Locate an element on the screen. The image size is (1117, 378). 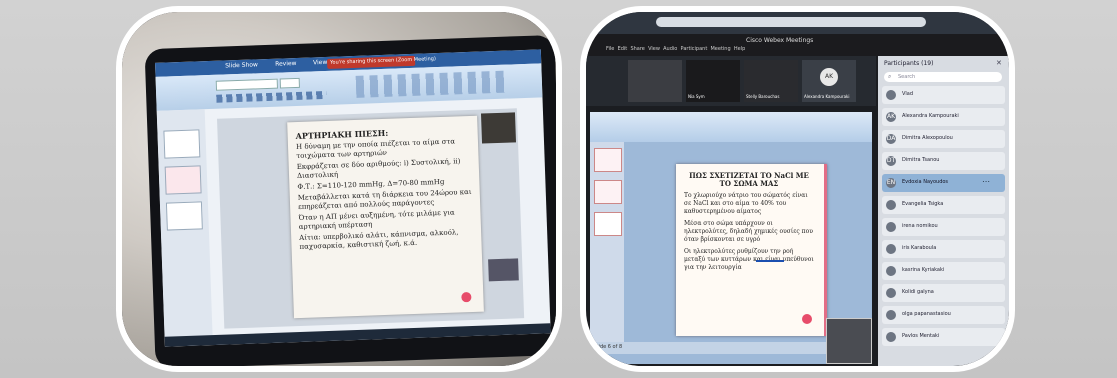
participant-row-selected: EN Evdoxia Nayoudos ⋯ is located at coordinates (943, 183).